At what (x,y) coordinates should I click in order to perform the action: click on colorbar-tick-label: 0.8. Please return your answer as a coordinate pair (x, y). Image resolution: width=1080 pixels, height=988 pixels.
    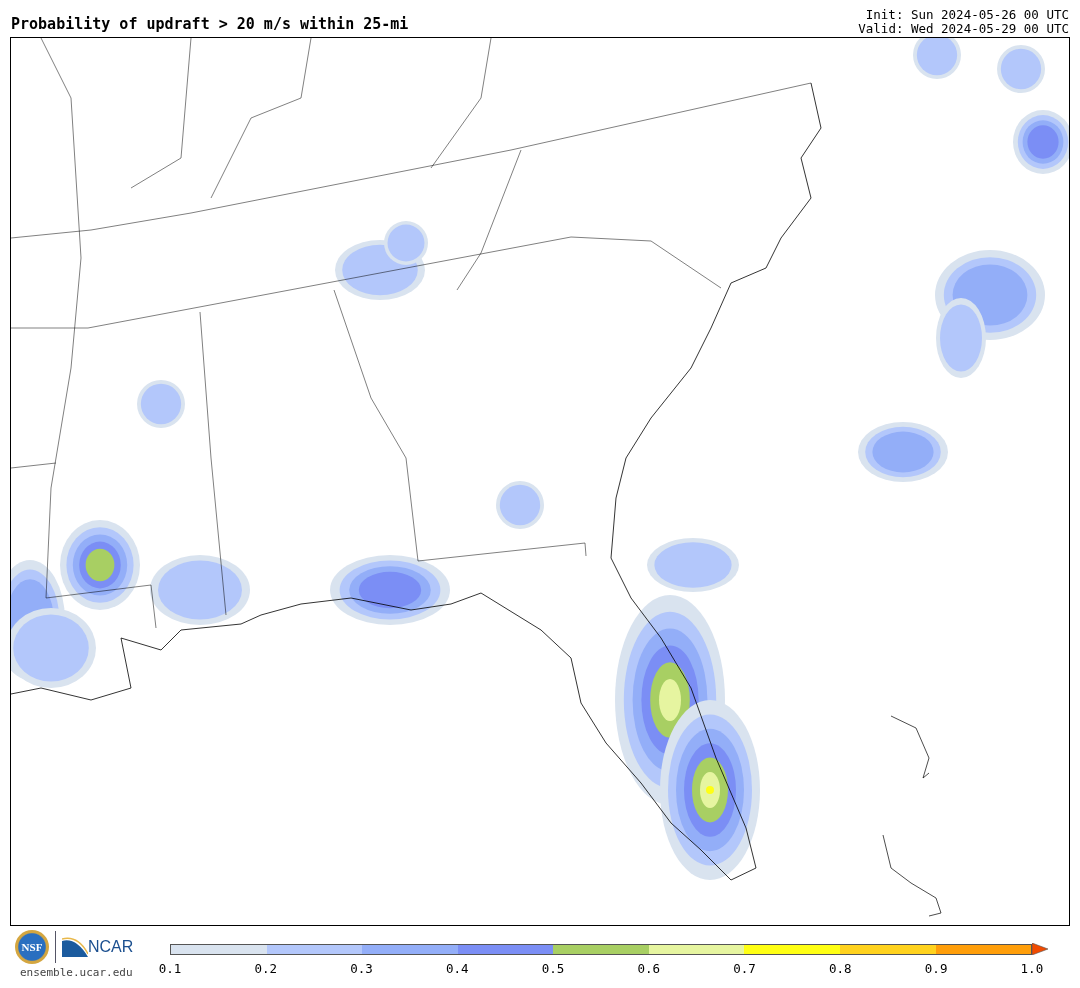
    Looking at the image, I should click on (840, 968).